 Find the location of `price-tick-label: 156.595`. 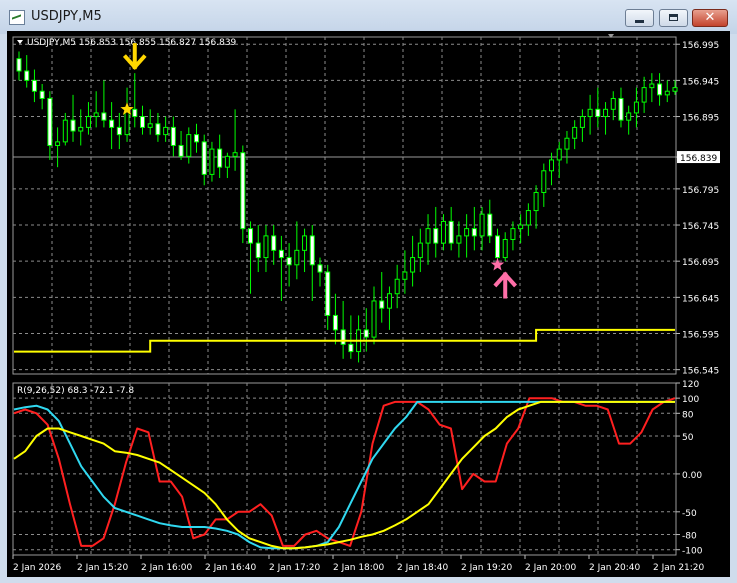

price-tick-label: 156.595 is located at coordinates (700, 336).